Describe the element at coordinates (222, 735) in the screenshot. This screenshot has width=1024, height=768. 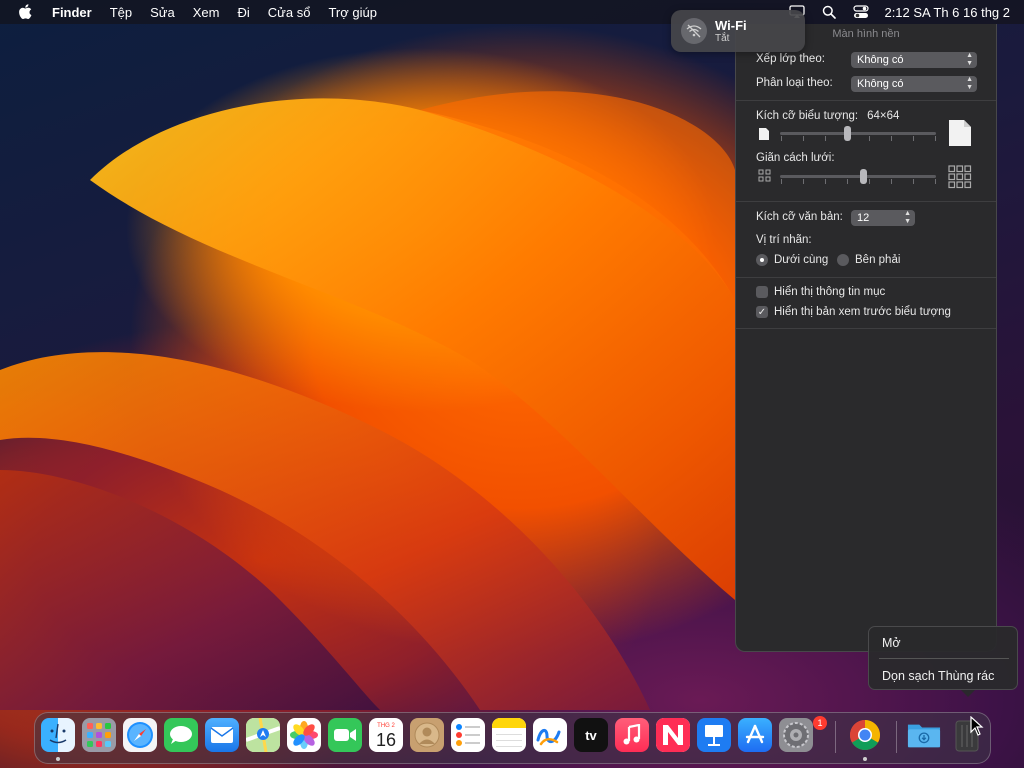
I see `mail-icon` at that location.